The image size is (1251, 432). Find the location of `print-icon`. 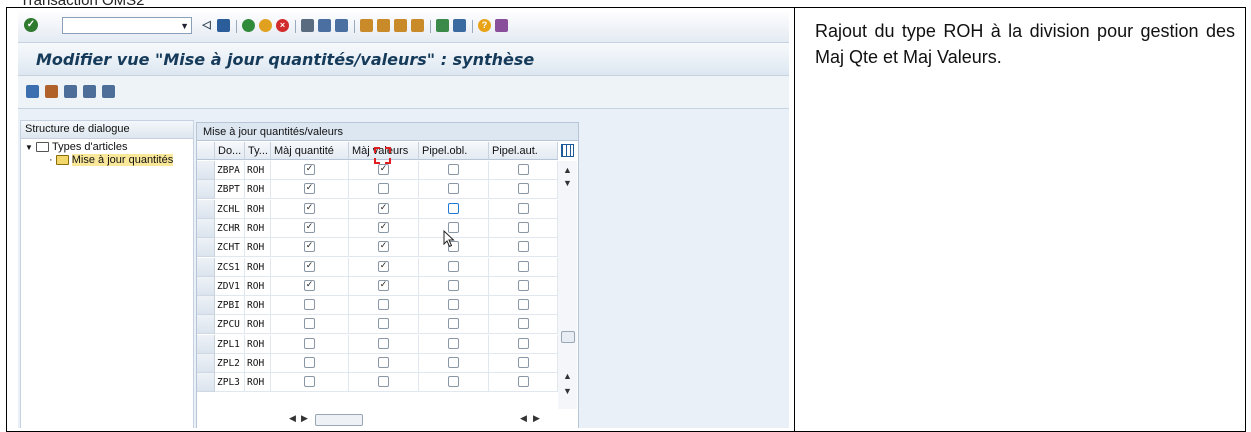

print-icon is located at coordinates (307, 25).